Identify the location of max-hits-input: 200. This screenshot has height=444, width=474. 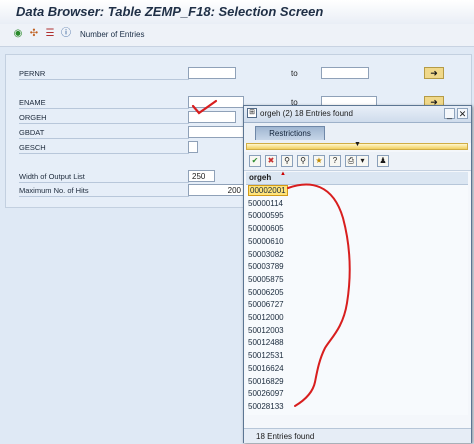
(216, 190).